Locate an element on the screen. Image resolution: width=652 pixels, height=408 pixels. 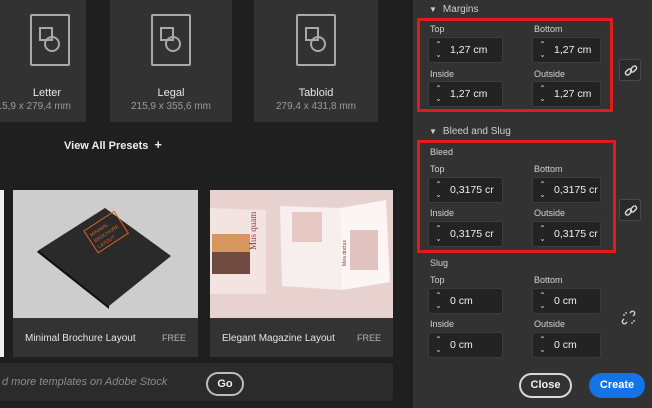
bleed-highlight-box is located at coordinates (516, 196).